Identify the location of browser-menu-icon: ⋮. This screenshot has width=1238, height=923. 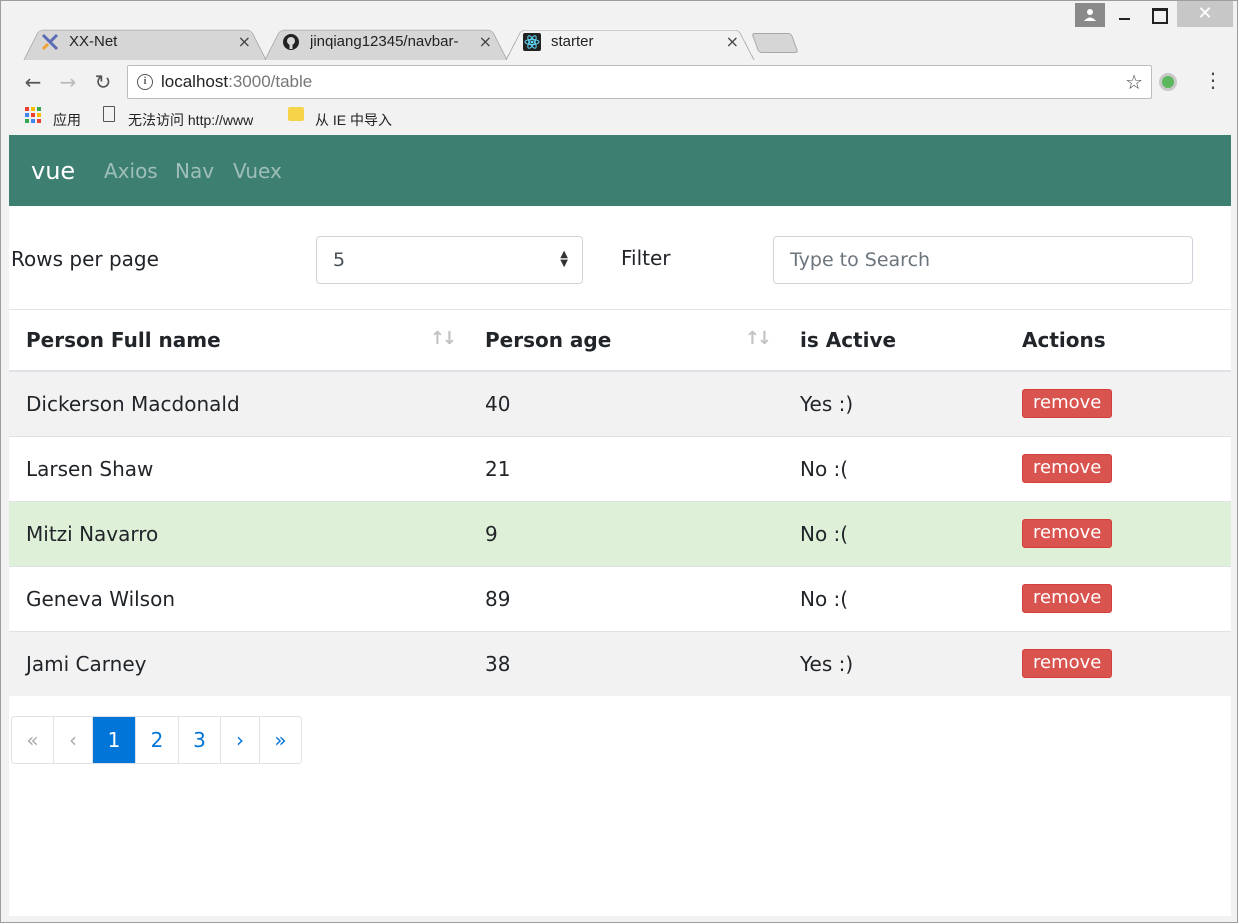
(1213, 80).